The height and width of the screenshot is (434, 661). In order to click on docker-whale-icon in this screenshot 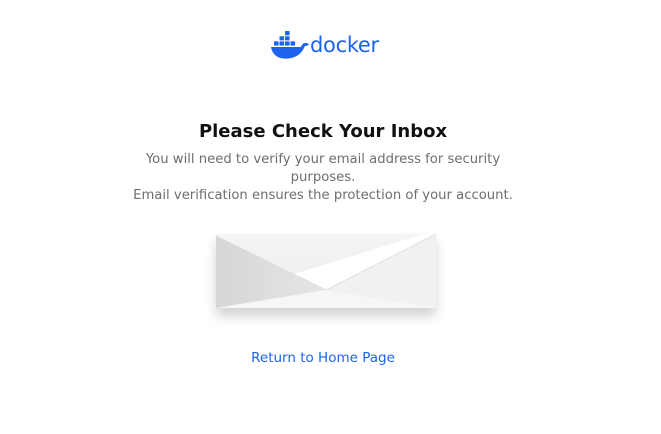, I will do `click(290, 45)`.